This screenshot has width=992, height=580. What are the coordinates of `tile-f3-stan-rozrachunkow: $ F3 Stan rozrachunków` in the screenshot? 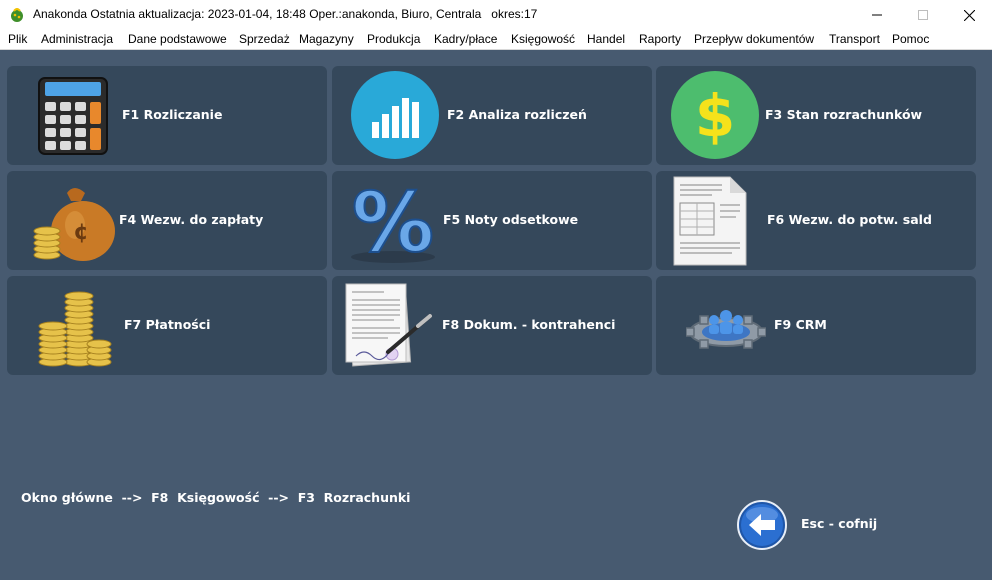 It's located at (816, 115).